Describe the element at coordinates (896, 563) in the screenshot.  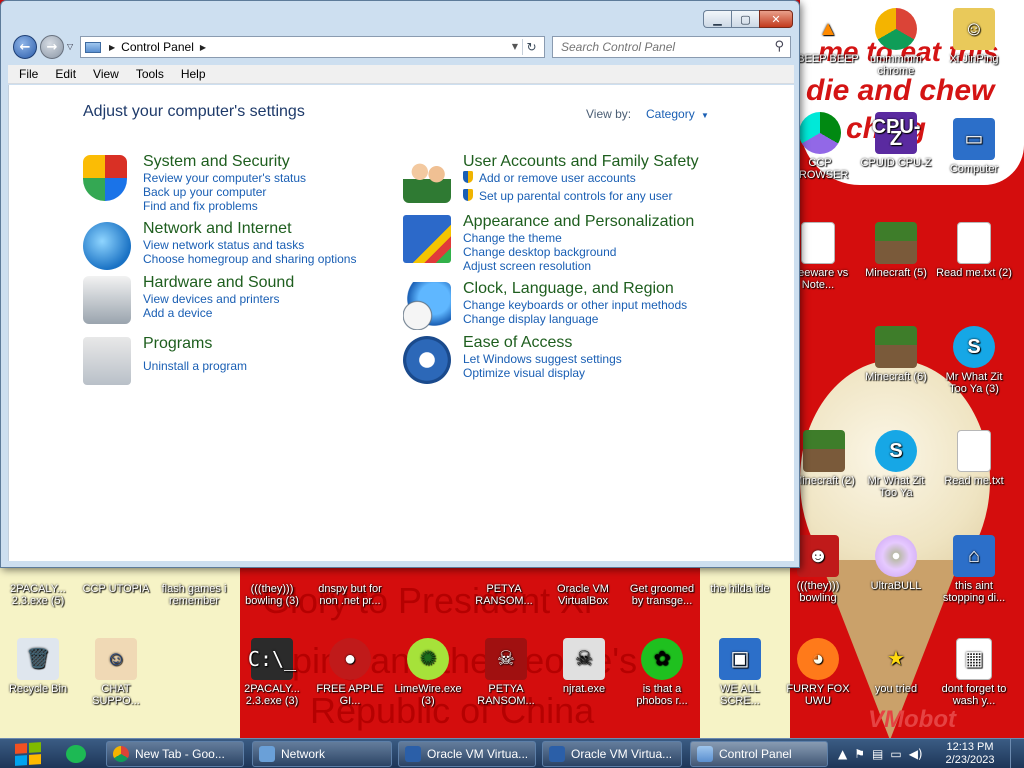
I see `desktop-icon: UltraBULL` at that location.